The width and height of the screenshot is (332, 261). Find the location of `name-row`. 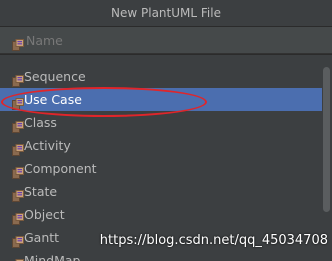

name-row is located at coordinates (166, 40).